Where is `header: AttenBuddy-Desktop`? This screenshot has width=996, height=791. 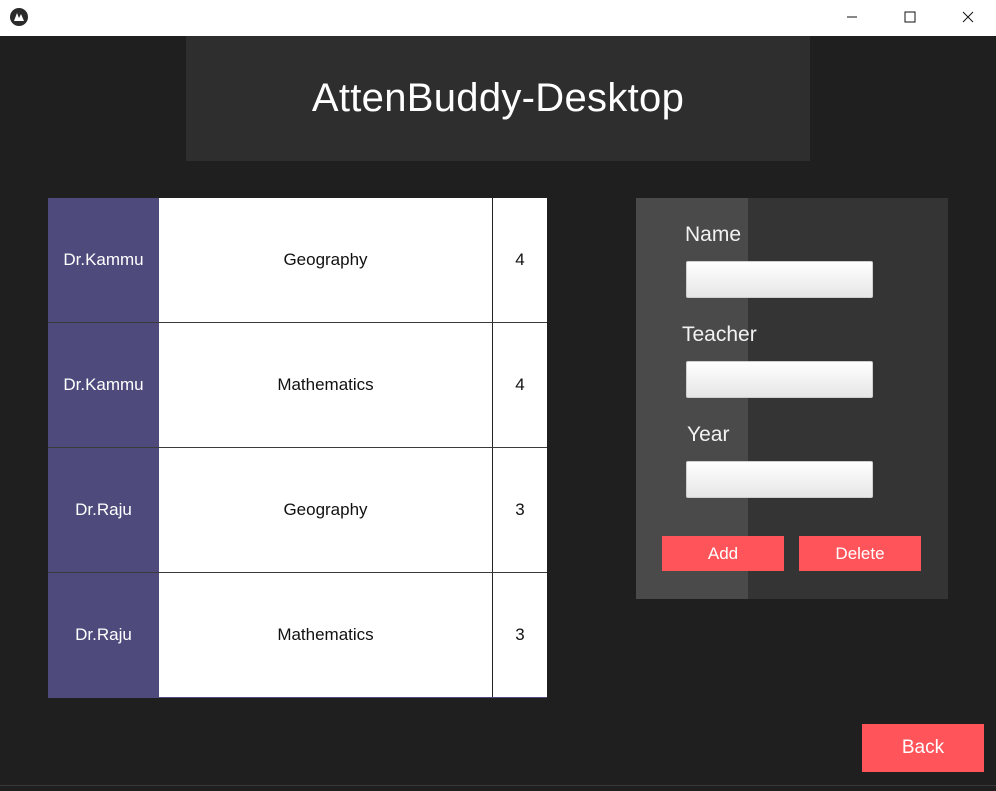
header: AttenBuddy-Desktop is located at coordinates (498, 98).